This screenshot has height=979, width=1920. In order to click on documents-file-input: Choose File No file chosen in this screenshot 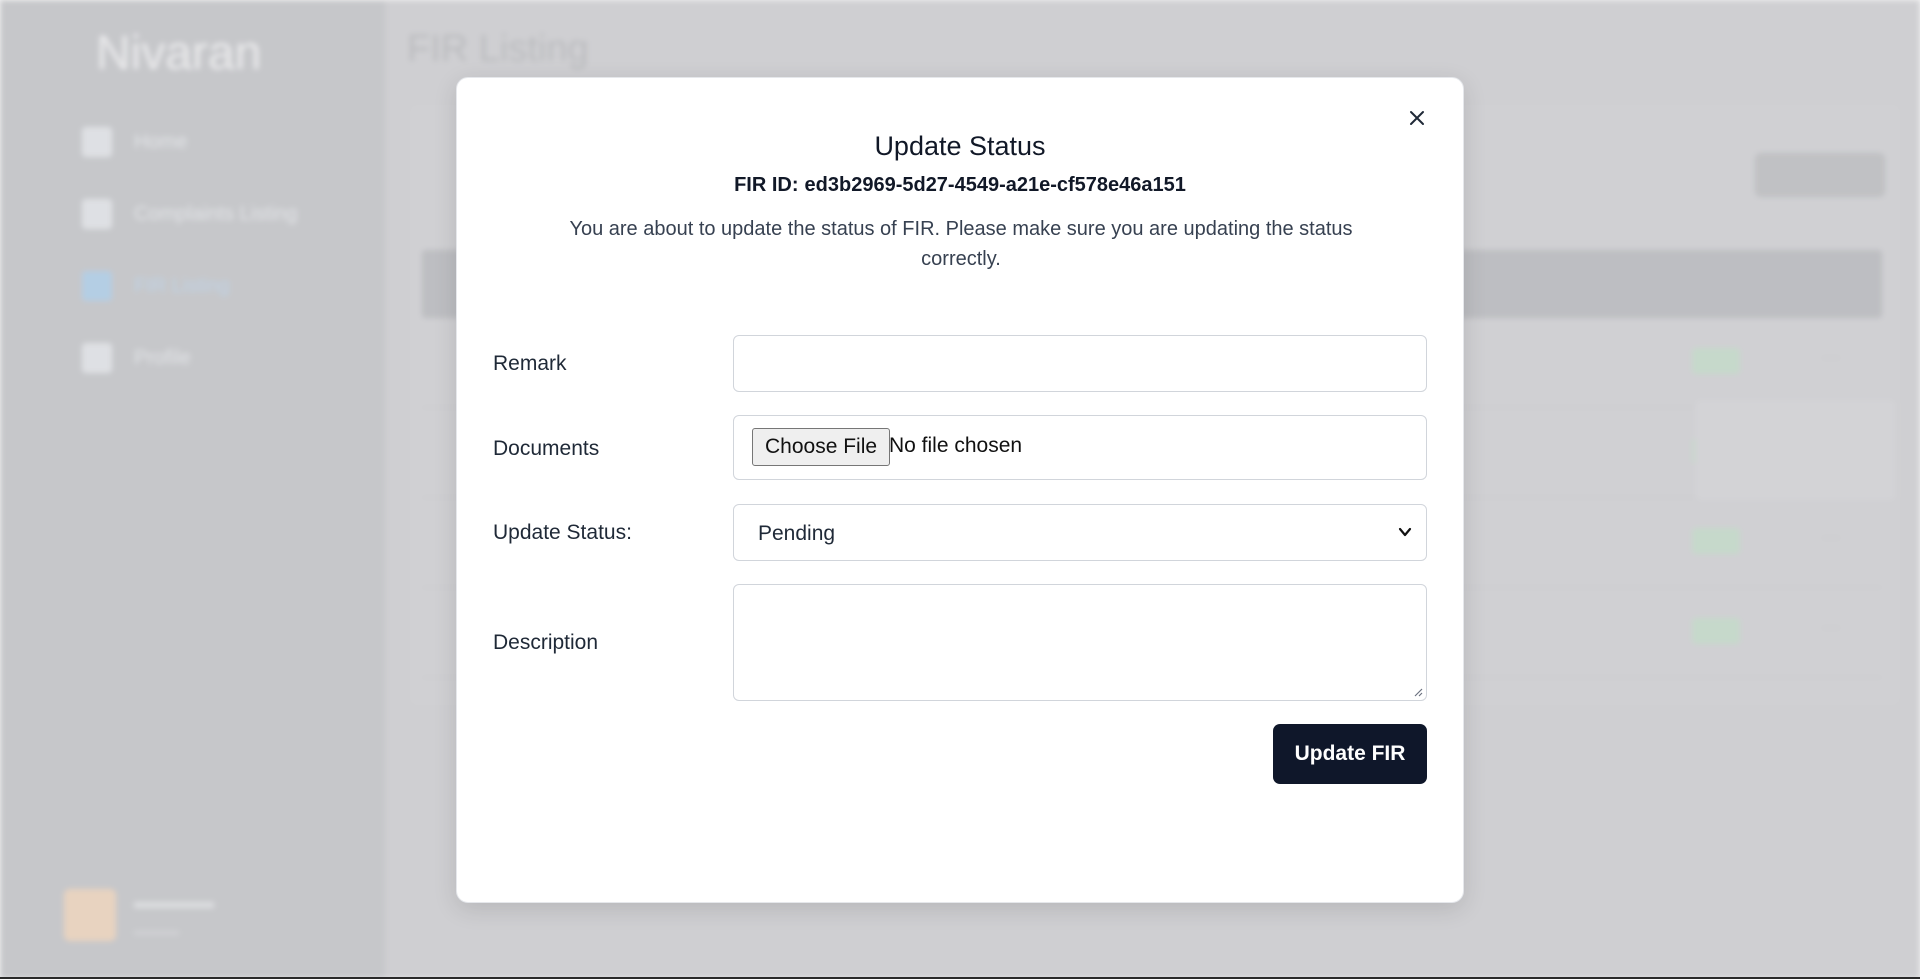, I will do `click(1080, 447)`.